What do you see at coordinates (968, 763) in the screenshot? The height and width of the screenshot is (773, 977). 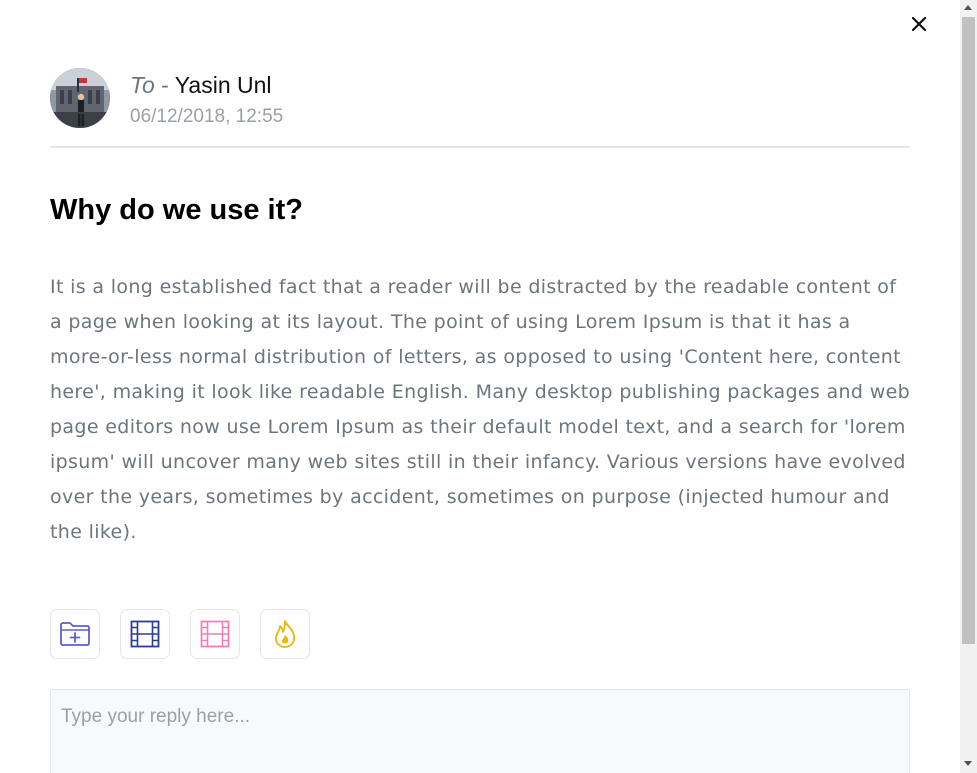 I see `scroll-down-icon` at bounding box center [968, 763].